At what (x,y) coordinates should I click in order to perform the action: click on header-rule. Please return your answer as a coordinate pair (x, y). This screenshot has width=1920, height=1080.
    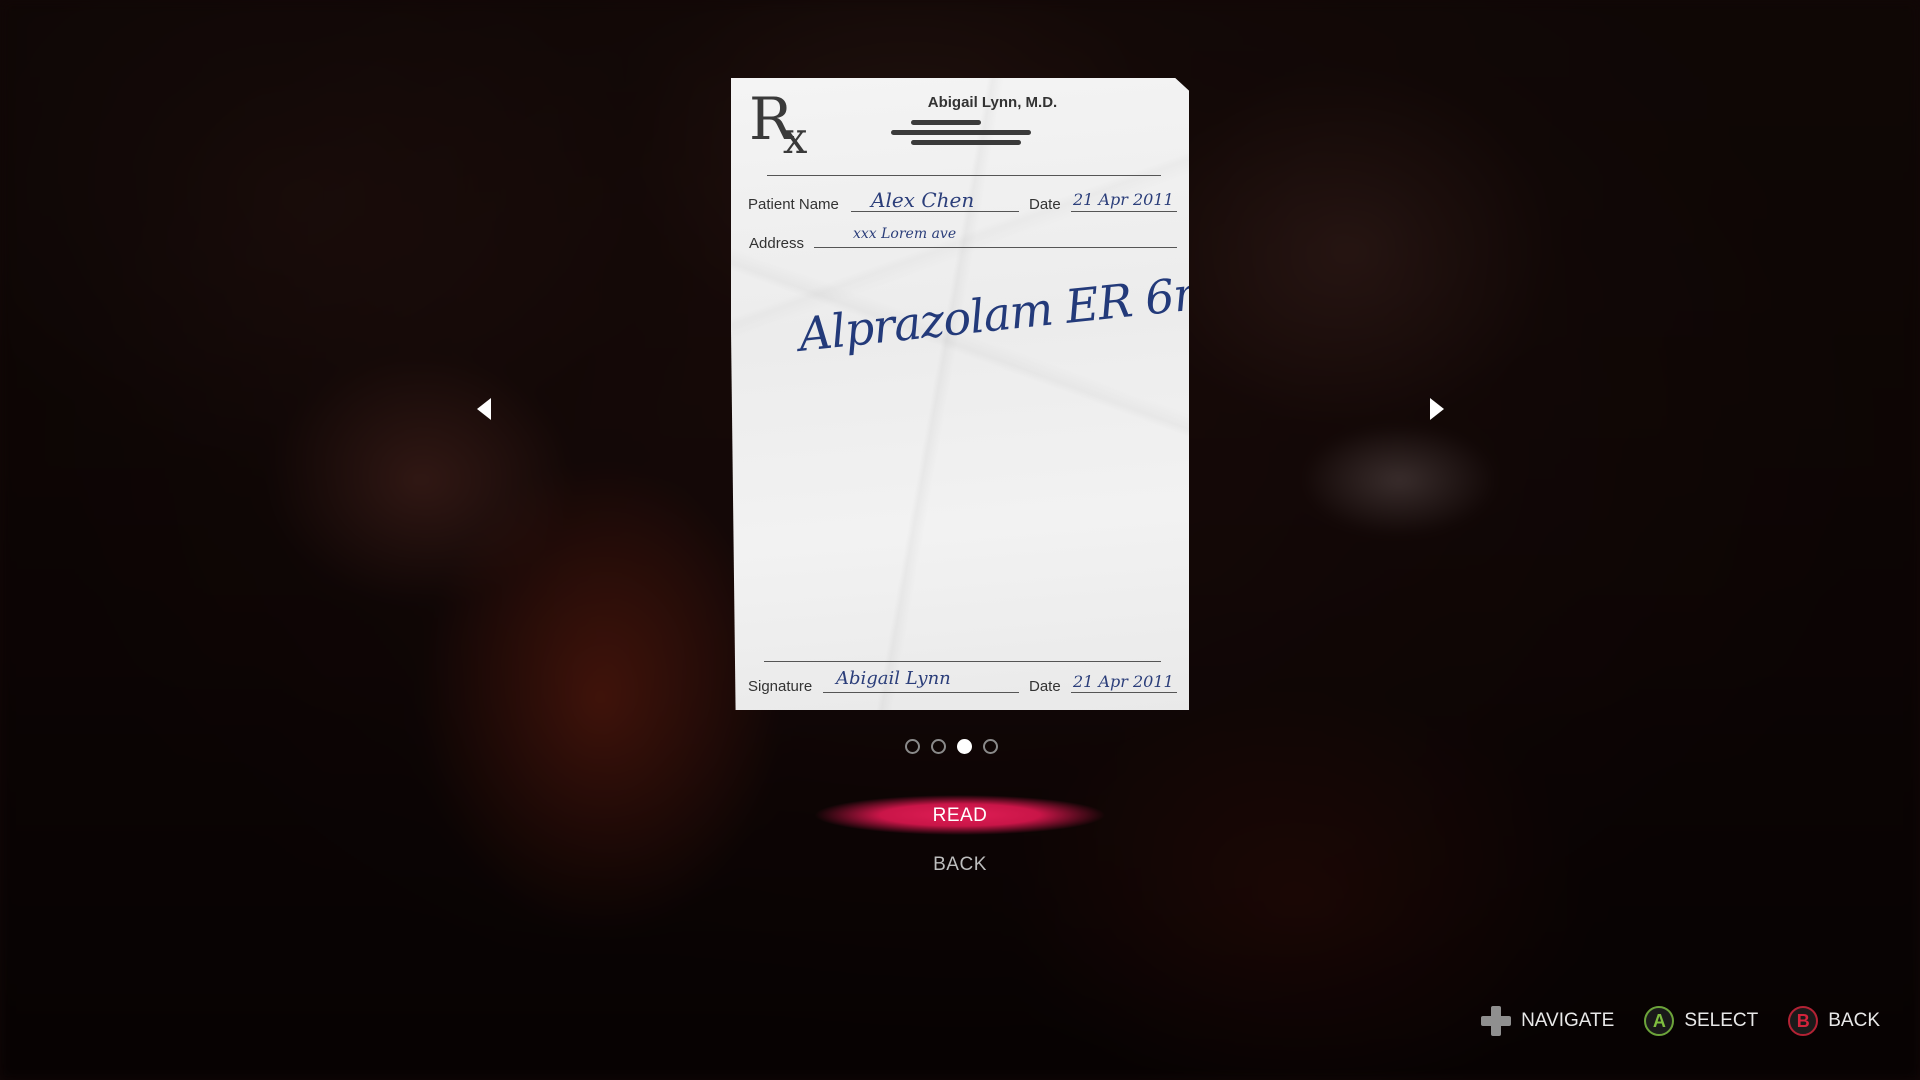
    Looking at the image, I should click on (964, 175).